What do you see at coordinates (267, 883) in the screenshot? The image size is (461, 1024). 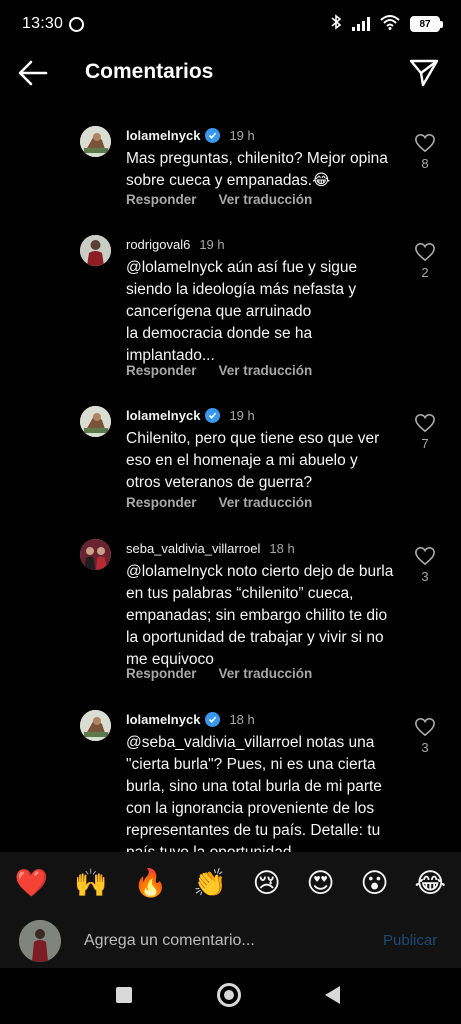 I see `emoji-crying: 😢` at bounding box center [267, 883].